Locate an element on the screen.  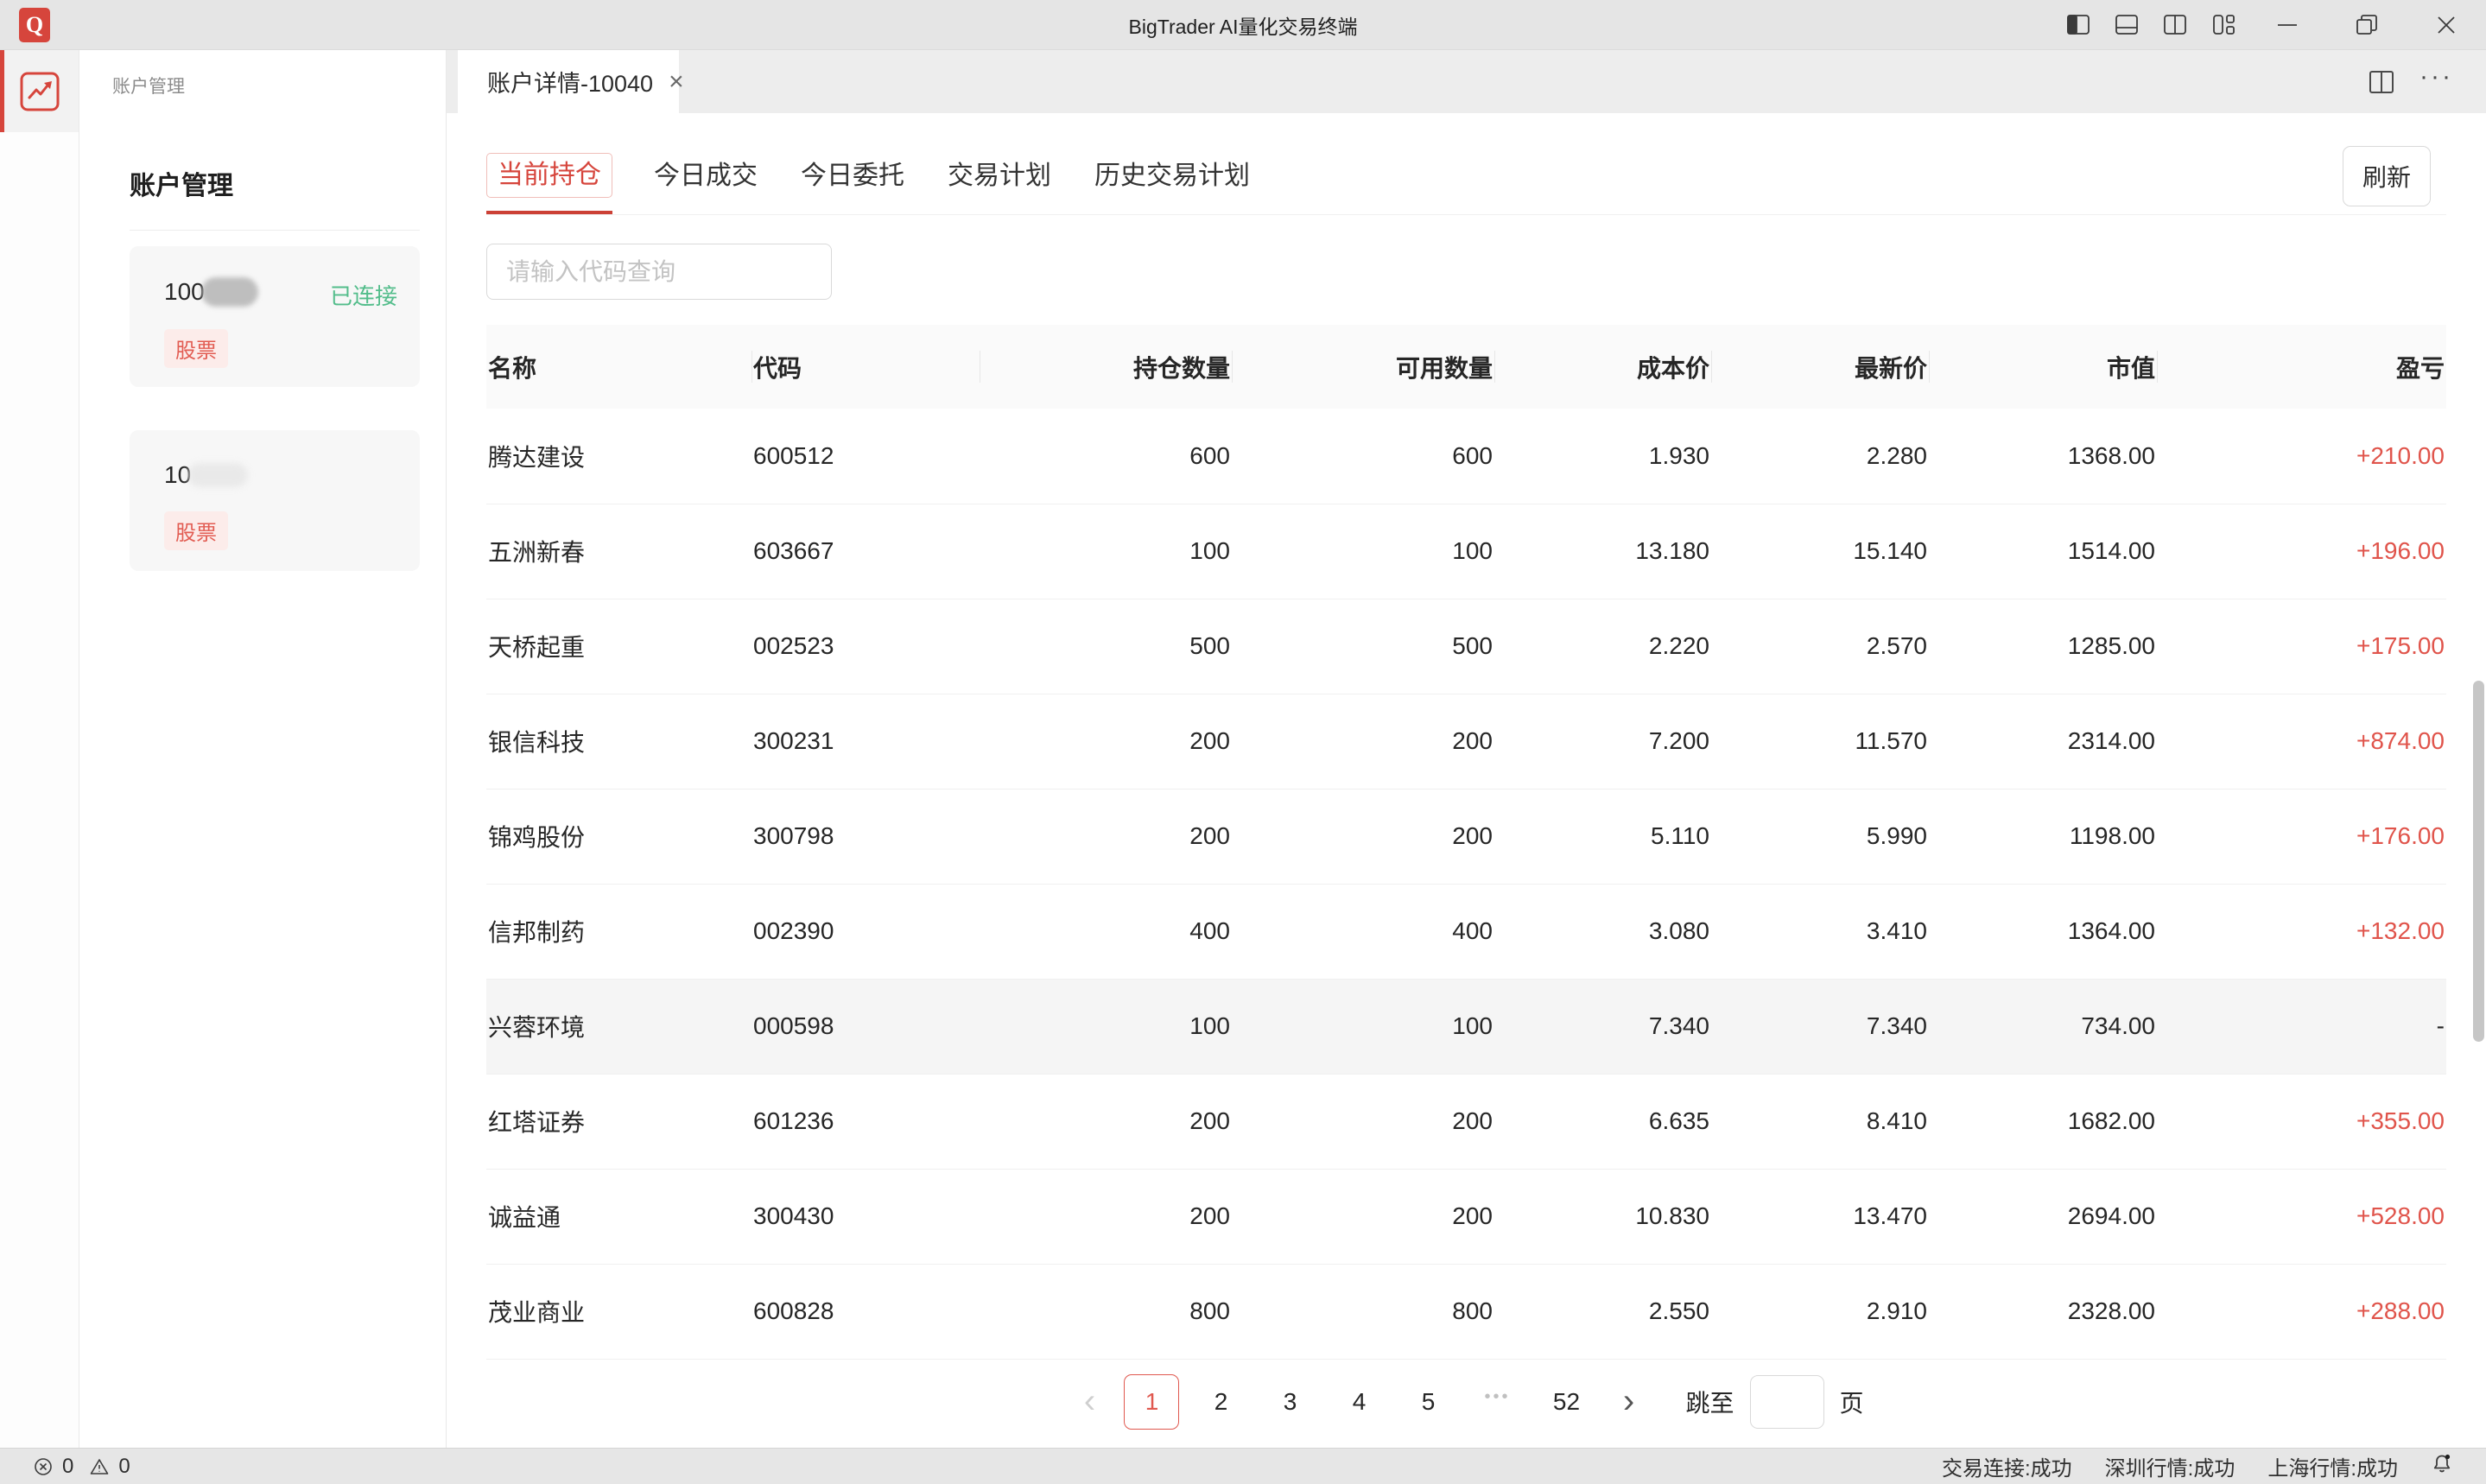
cell-pnl: +355.00 is located at coordinates (2301, 1122).